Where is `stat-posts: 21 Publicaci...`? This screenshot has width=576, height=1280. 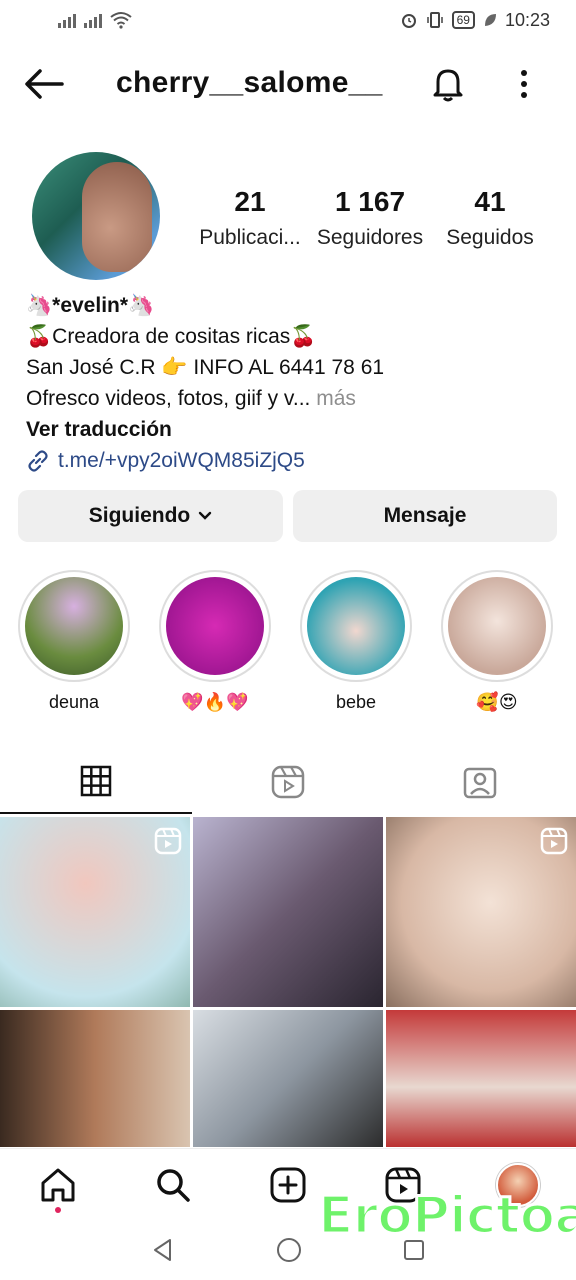
stat-posts: 21 Publicaci... is located at coordinates (250, 218).